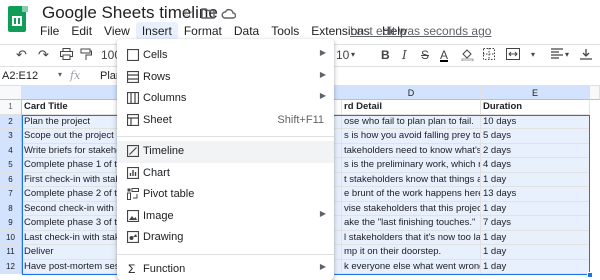 The image size is (600, 280). Describe the element at coordinates (225, 269) in the screenshot. I see `menu-item-function: Σ Function ▶` at that location.